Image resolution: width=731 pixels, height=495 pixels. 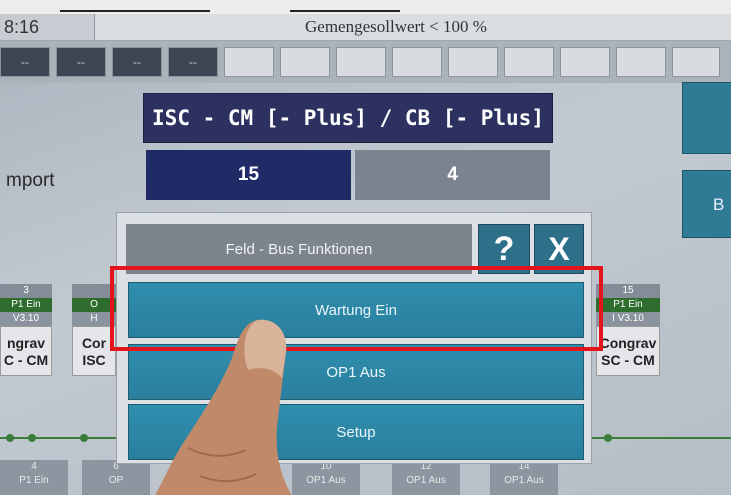 What do you see at coordinates (365, 7) in the screenshot?
I see `top-bezel` at bounding box center [365, 7].